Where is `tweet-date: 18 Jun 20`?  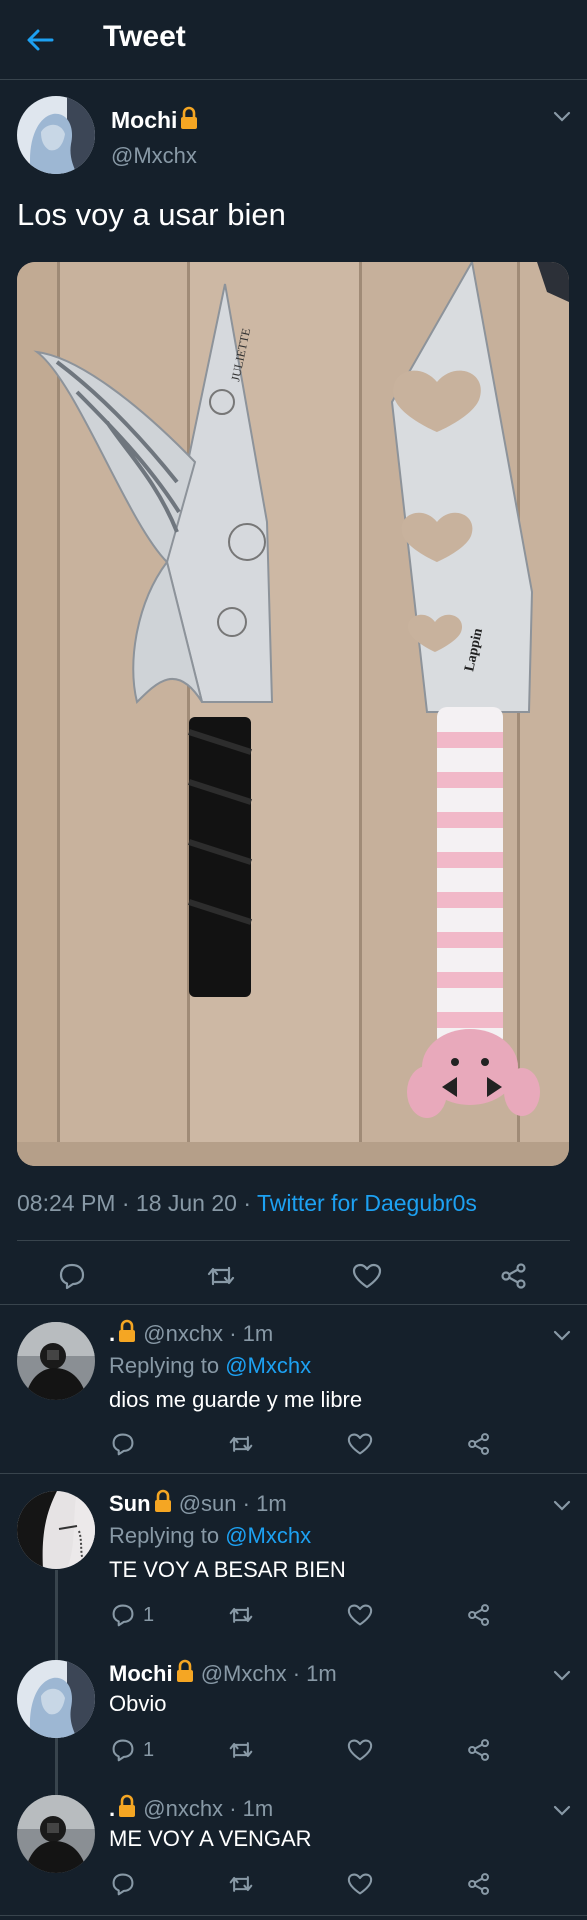 tweet-date: 18 Jun 20 is located at coordinates (186, 1203).